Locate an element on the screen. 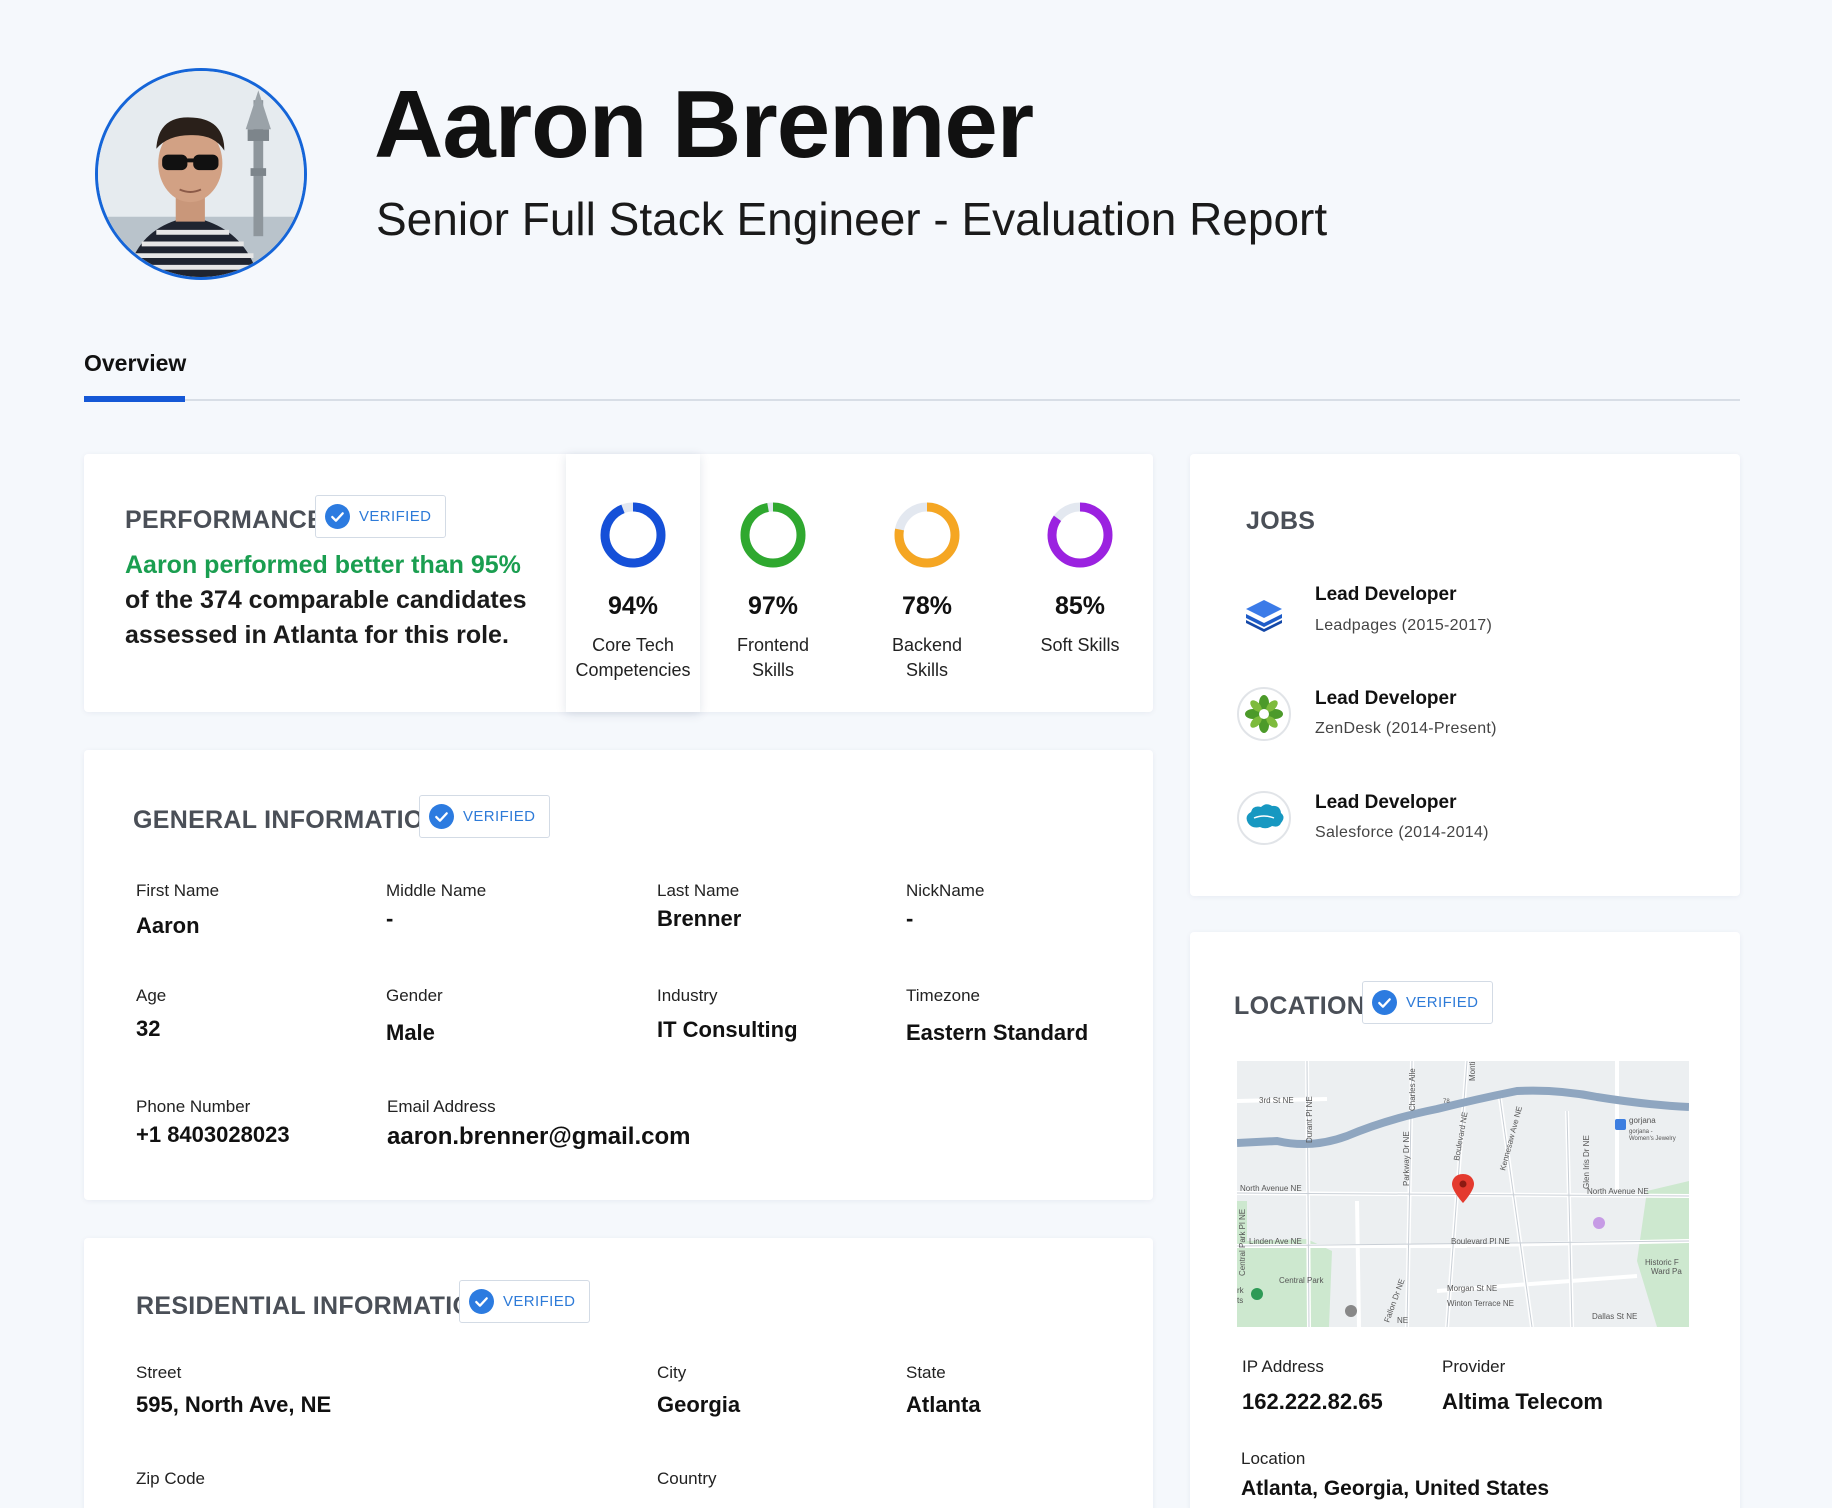  first-name-label: First Name is located at coordinates (178, 890).